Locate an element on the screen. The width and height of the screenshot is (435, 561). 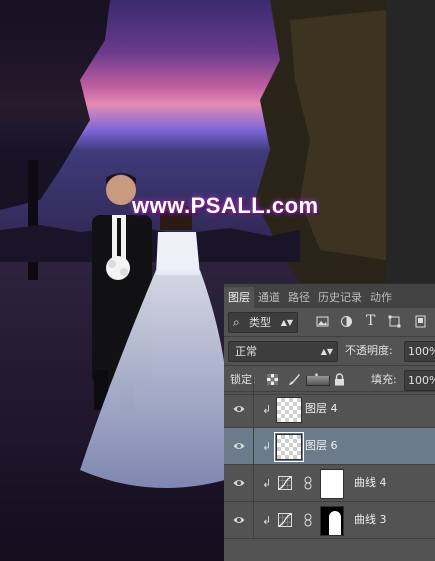
layer-row: ↲ 曲线 4 is located at coordinates (329, 483).